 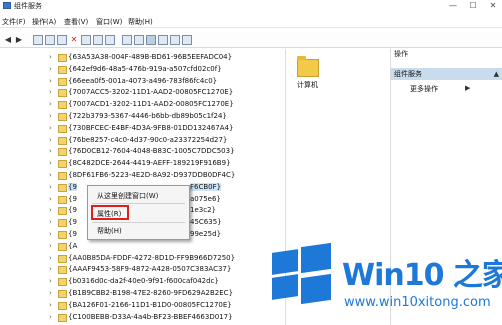 I want to click on tree-item-label: {730BFCEC-E4BF-4D3A-9FB8-01DD132467A4}, so click(x=151, y=127).